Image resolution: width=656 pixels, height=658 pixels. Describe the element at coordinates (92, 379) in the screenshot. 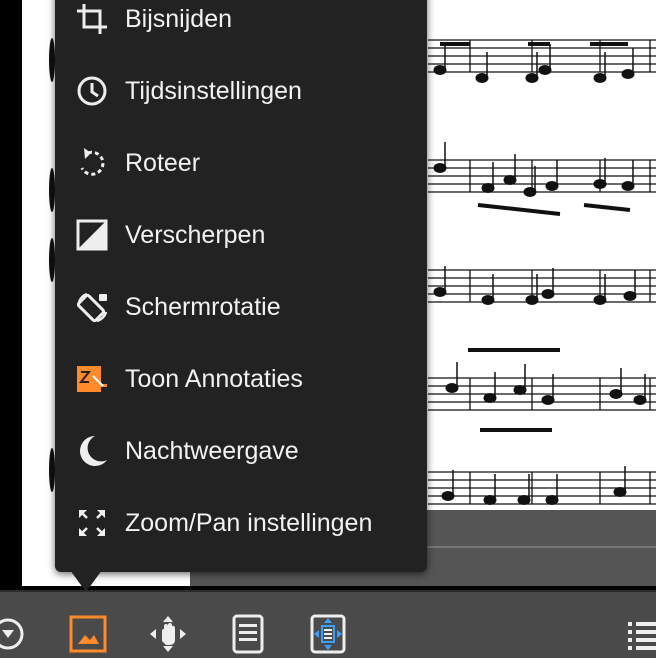

I see `annotations-icon` at that location.